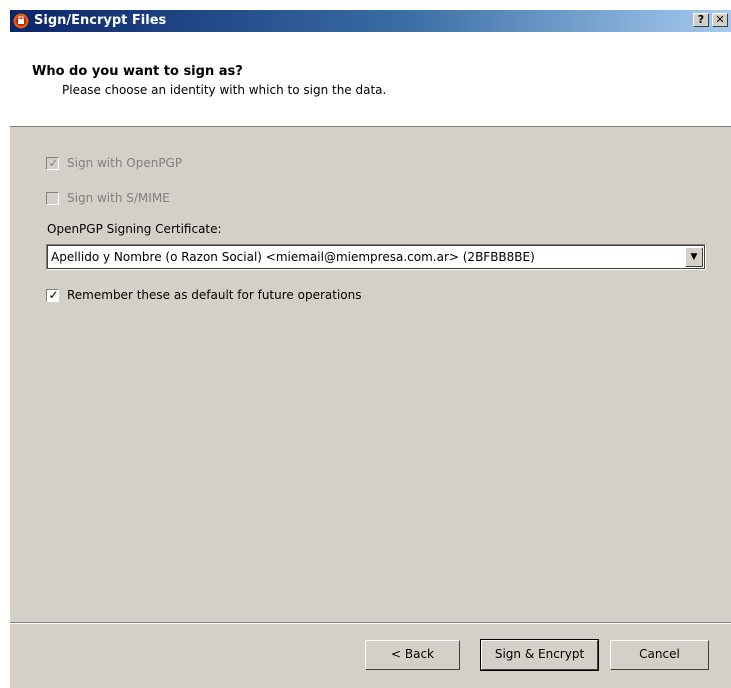 The height and width of the screenshot is (688, 731). I want to click on app-icon, so click(21, 21).